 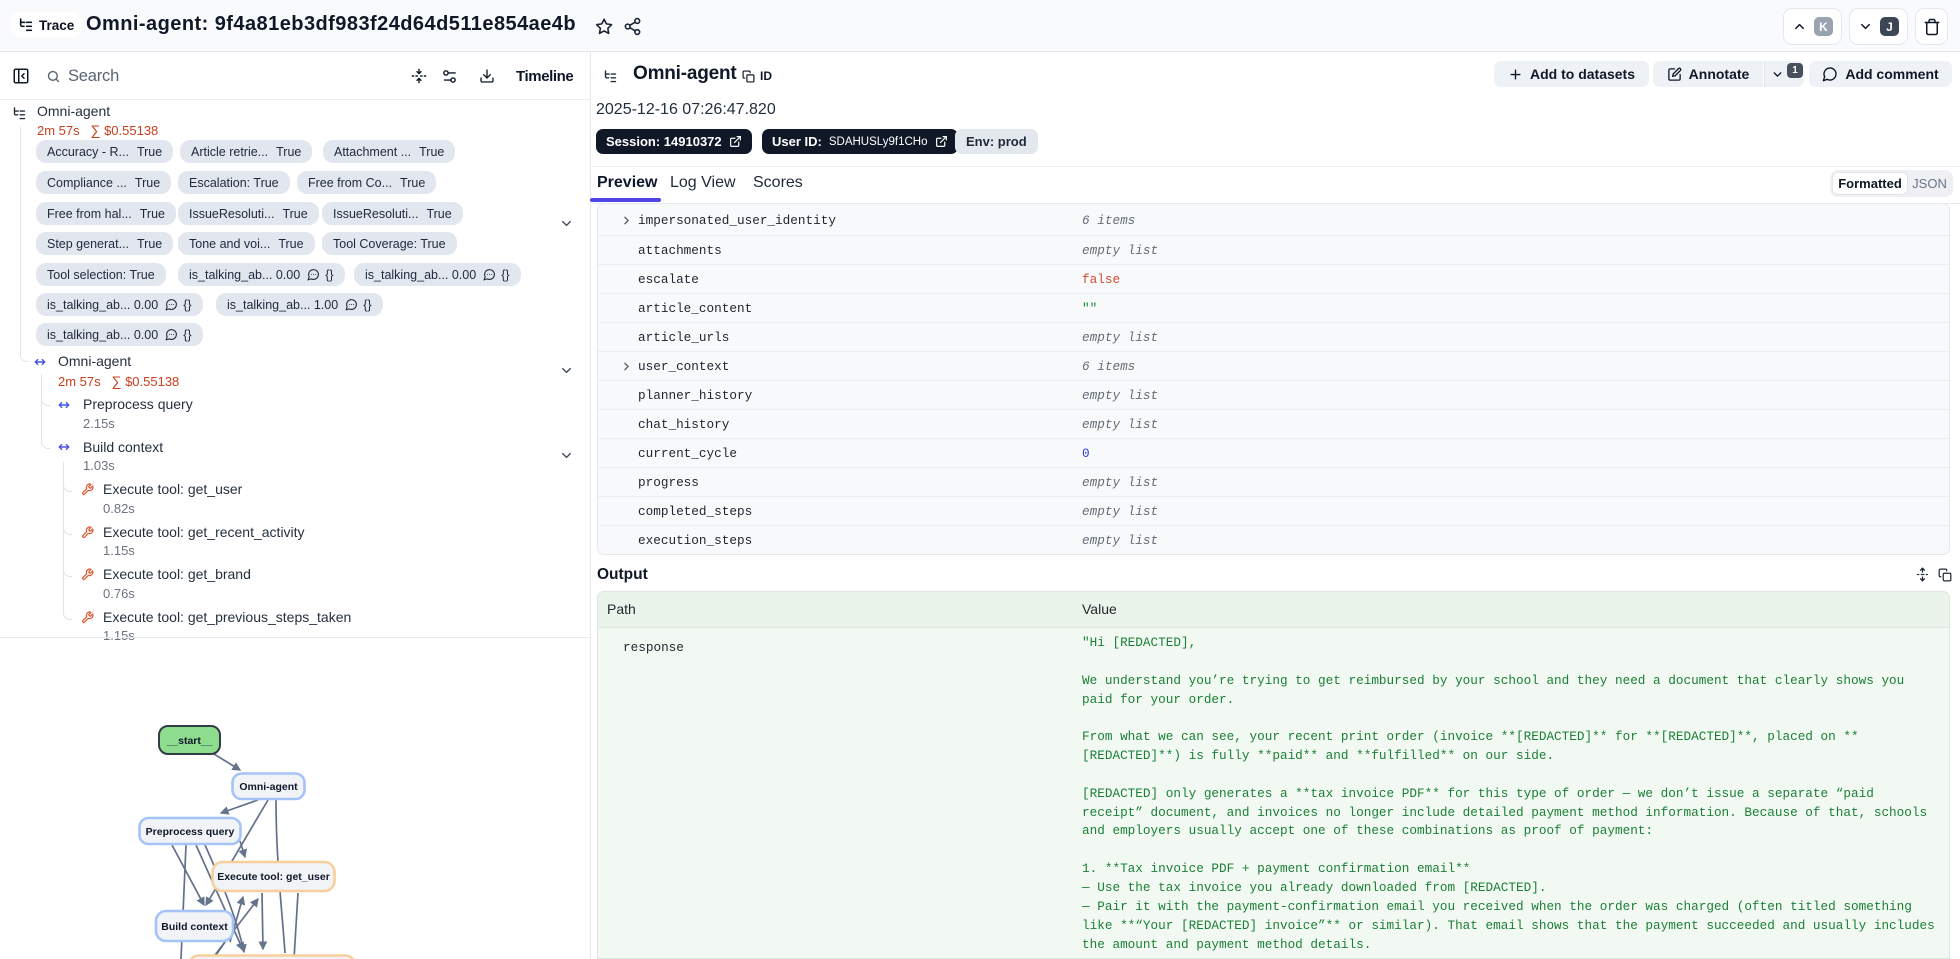 I want to click on svg-text: Build context, so click(x=194, y=927).